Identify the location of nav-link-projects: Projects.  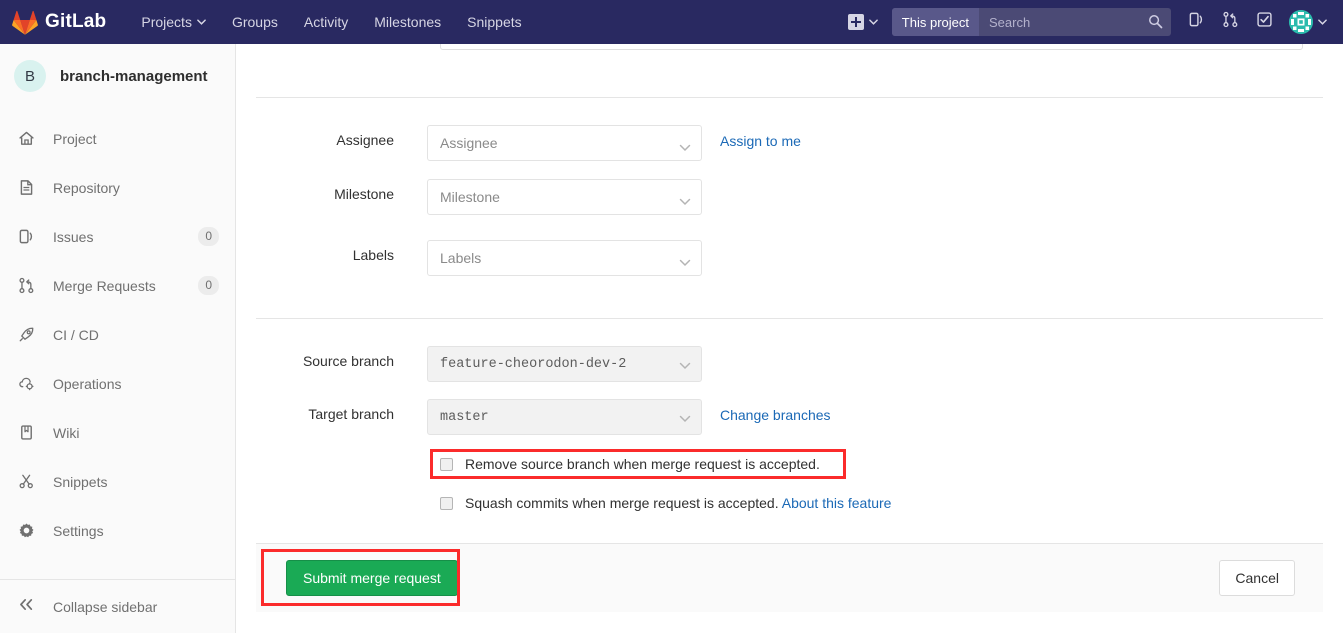
(173, 22).